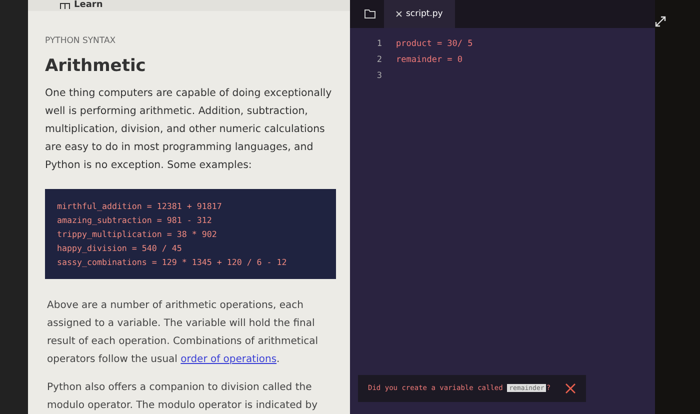 The image size is (700, 414). I want to click on editor-tab: script.py, so click(419, 14).